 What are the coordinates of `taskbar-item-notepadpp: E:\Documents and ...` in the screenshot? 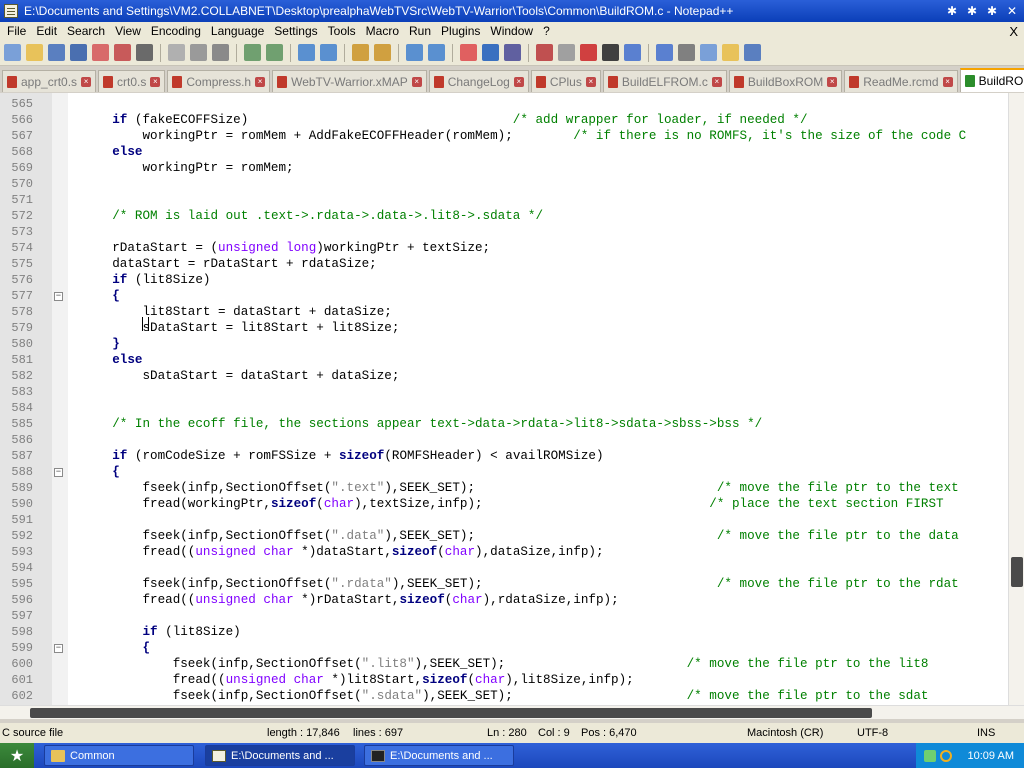 It's located at (280, 755).